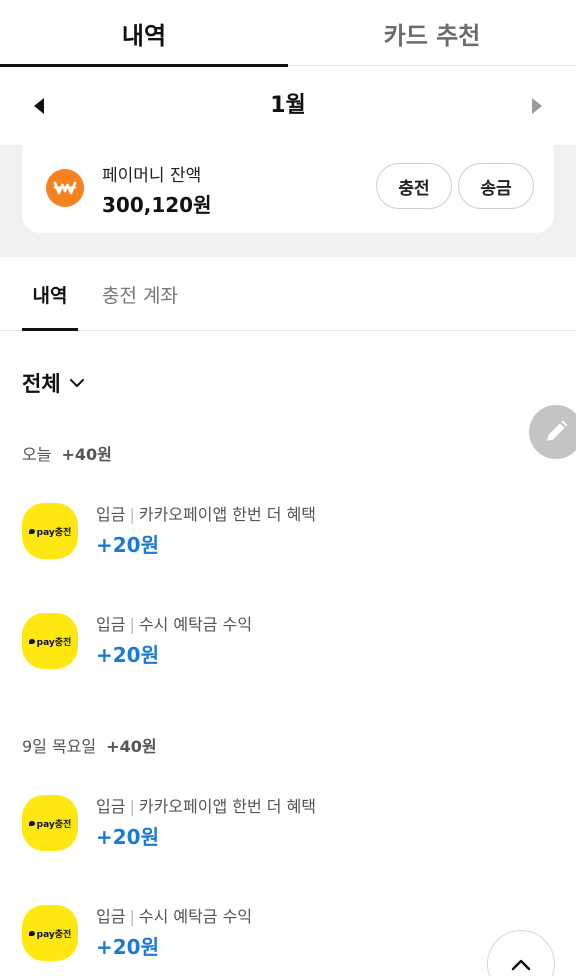 Image resolution: width=576 pixels, height=976 pixels. Describe the element at coordinates (37, 454) in the screenshot. I see `date-label: 오늘` at that location.